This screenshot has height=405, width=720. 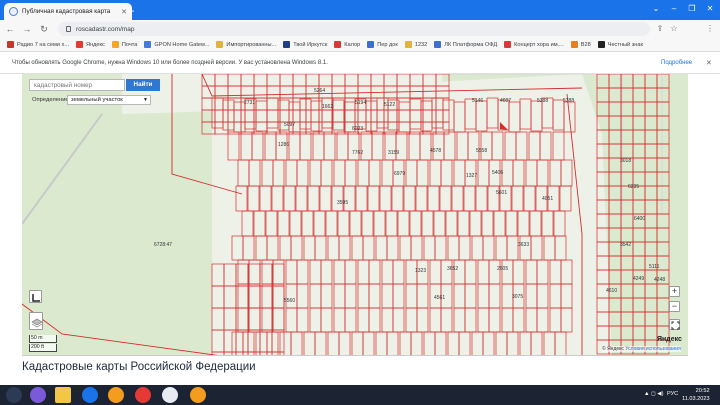 I want to click on cadastral-search-input, so click(x=77, y=85).